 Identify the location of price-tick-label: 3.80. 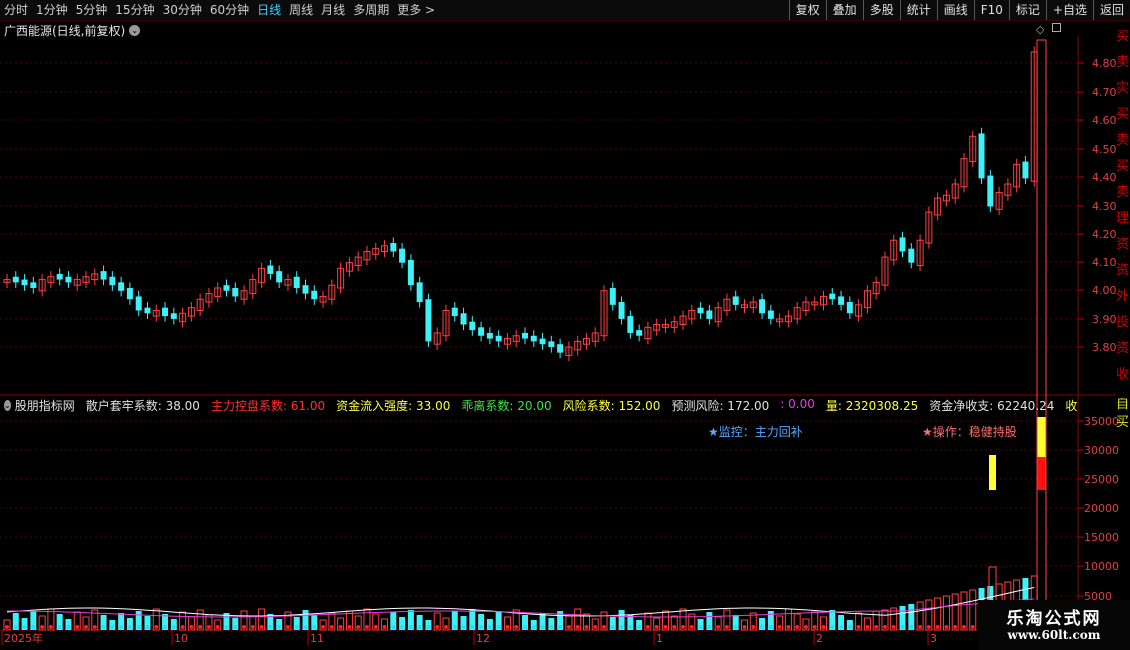
(1104, 347).